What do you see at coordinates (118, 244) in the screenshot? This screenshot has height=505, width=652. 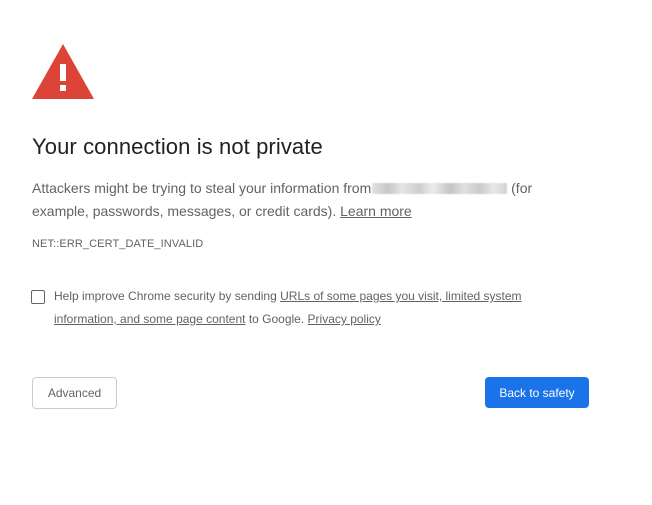 I see `error-code: NET::ERR_CERT_DATE_INVALID` at bounding box center [118, 244].